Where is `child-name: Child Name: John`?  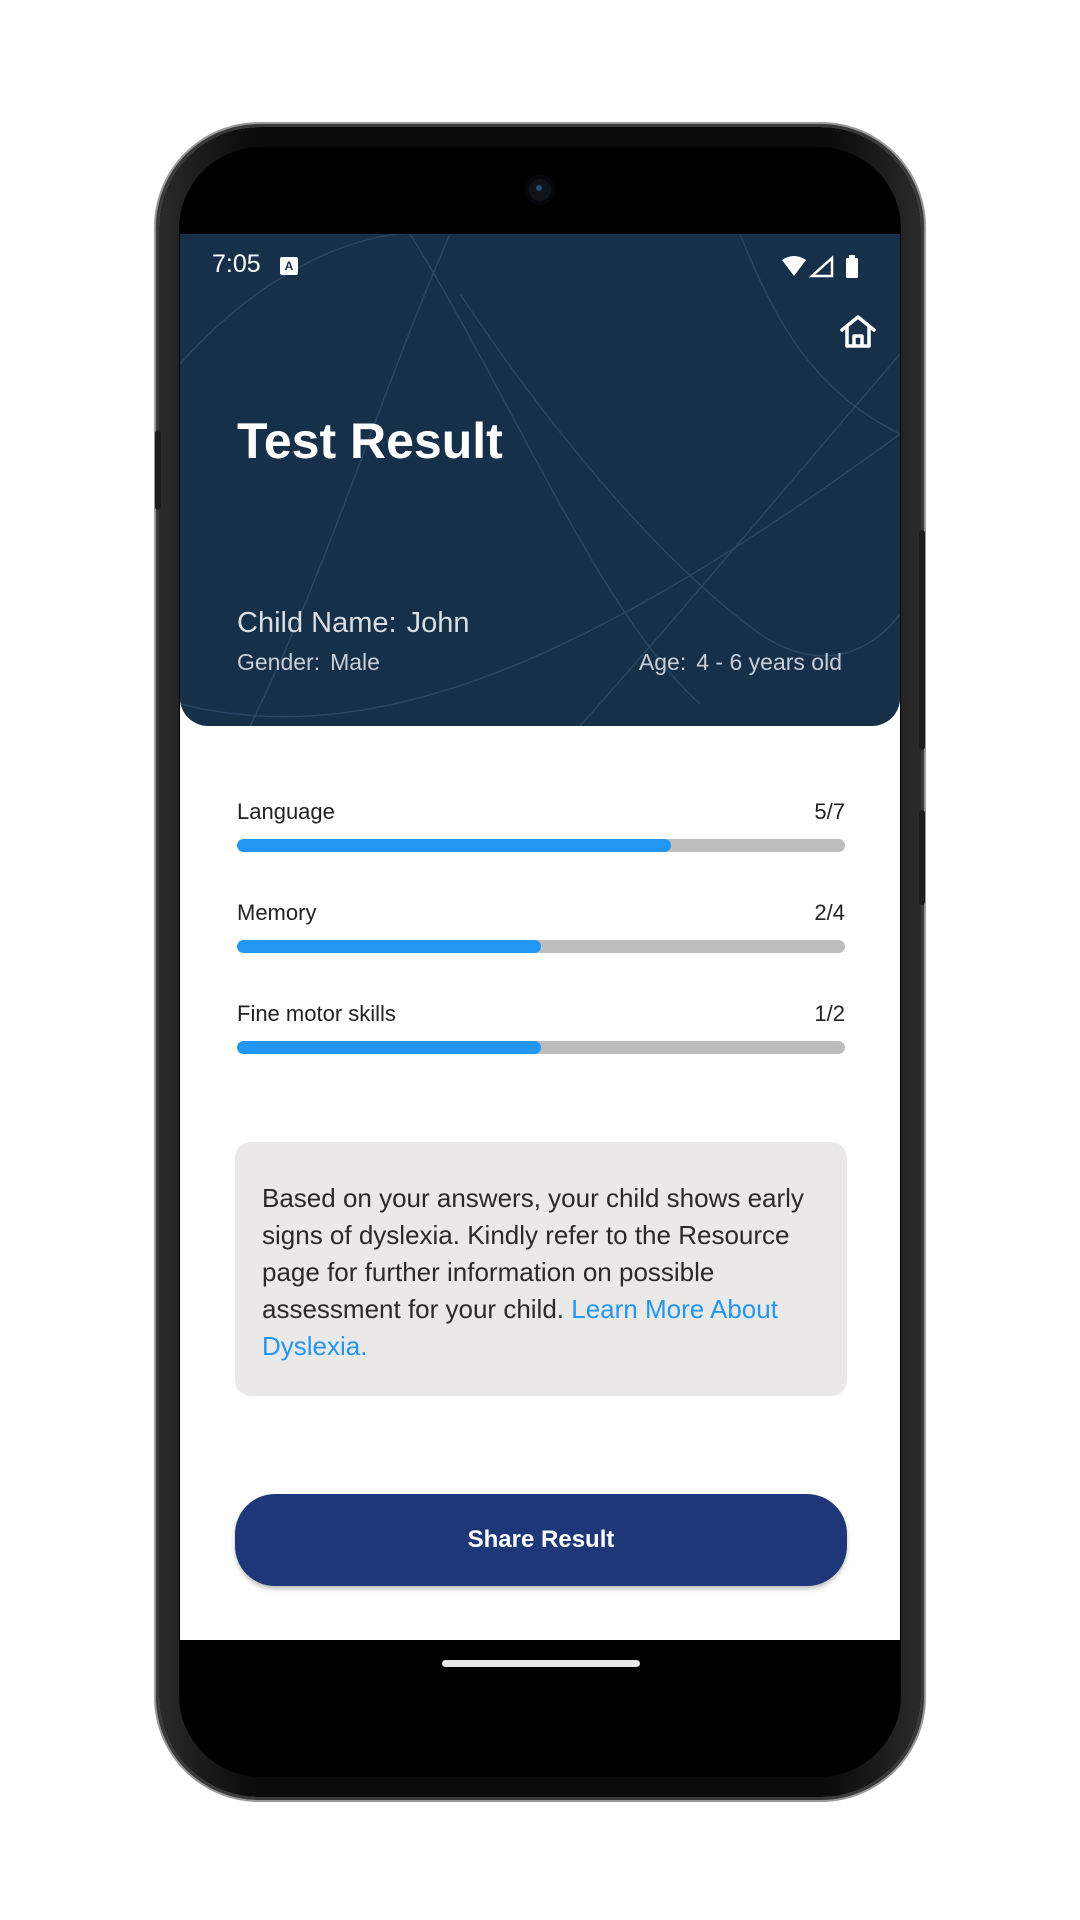
child-name: Child Name: John is located at coordinates (353, 623).